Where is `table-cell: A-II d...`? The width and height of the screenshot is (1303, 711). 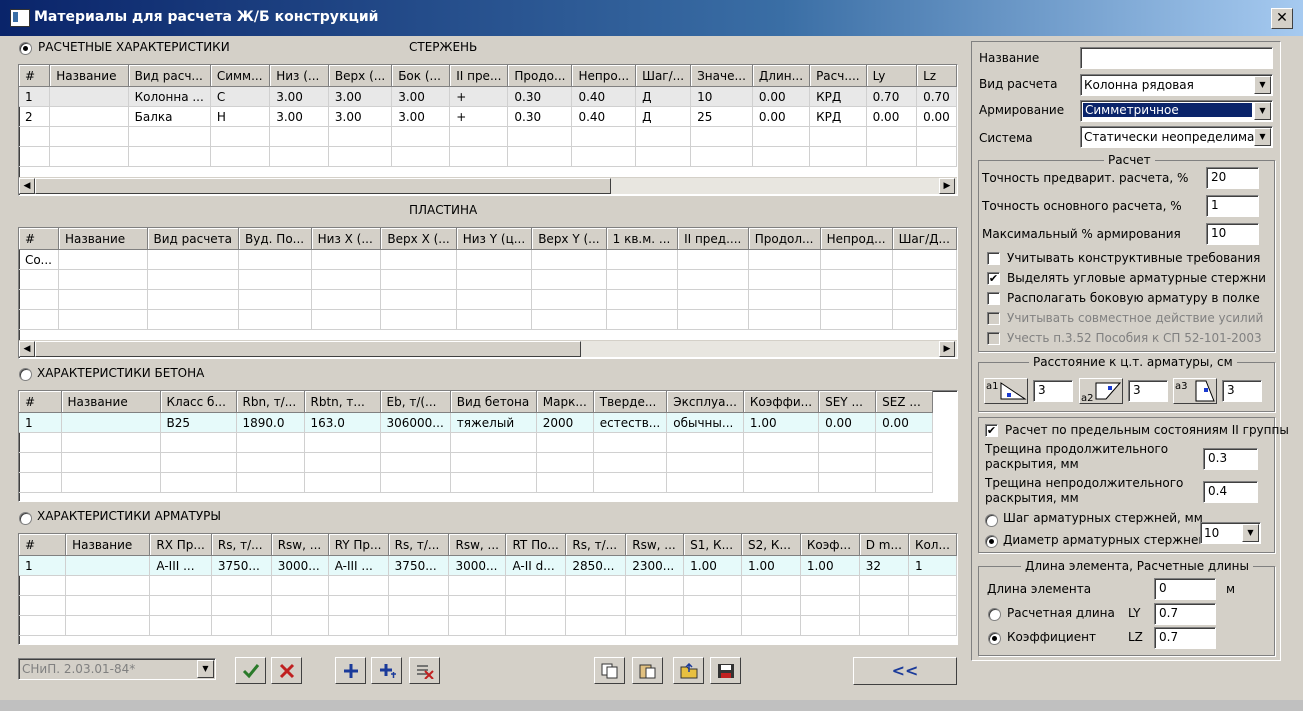
table-cell: A-II d... is located at coordinates (536, 565).